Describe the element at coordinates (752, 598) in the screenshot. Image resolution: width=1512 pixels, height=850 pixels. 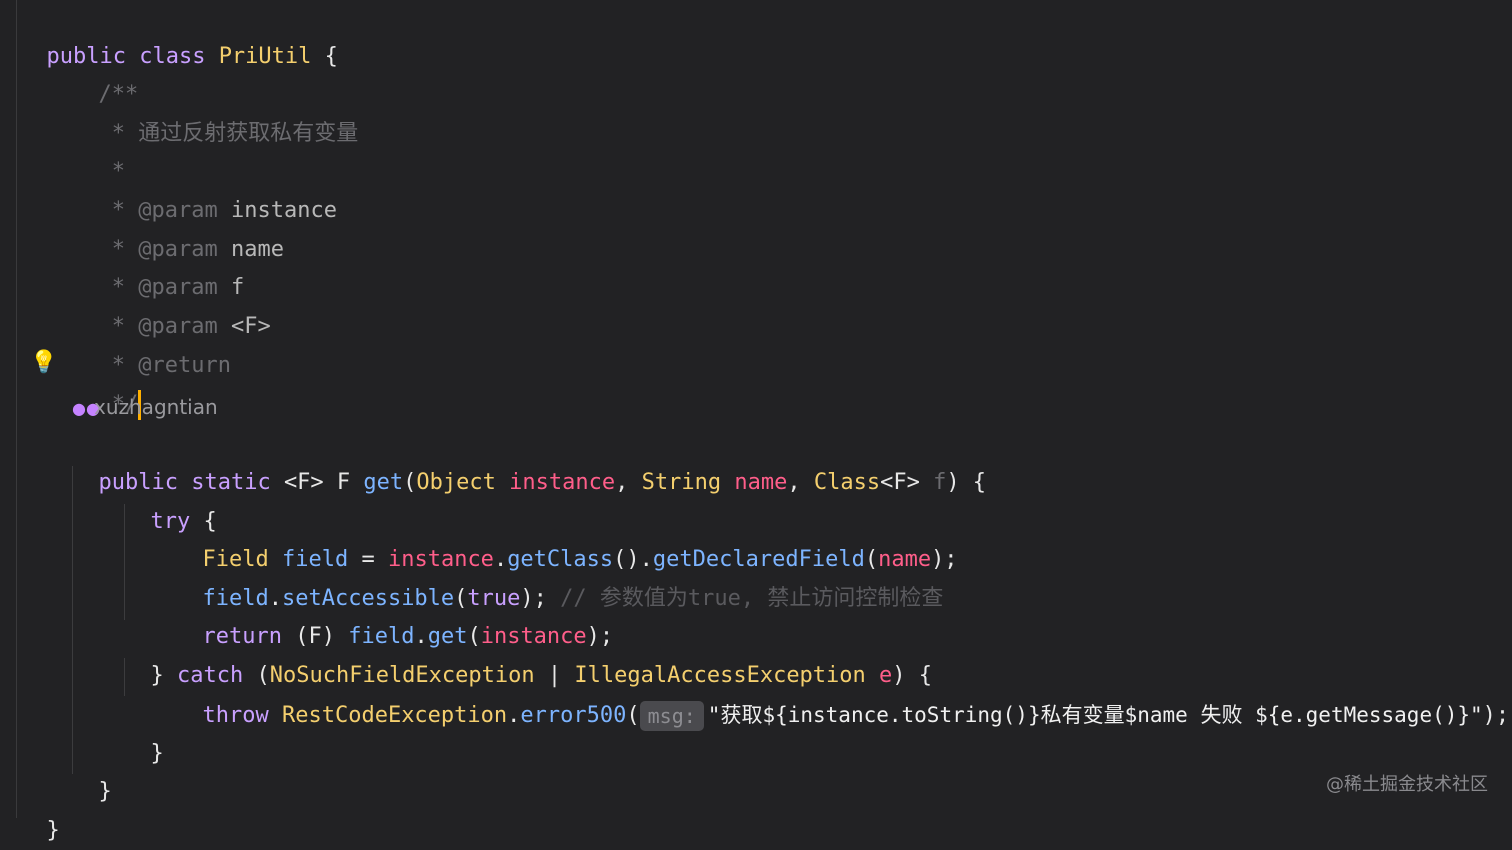
I see `line-comment: // 参数值为true, 禁止访问控制检查` at that location.